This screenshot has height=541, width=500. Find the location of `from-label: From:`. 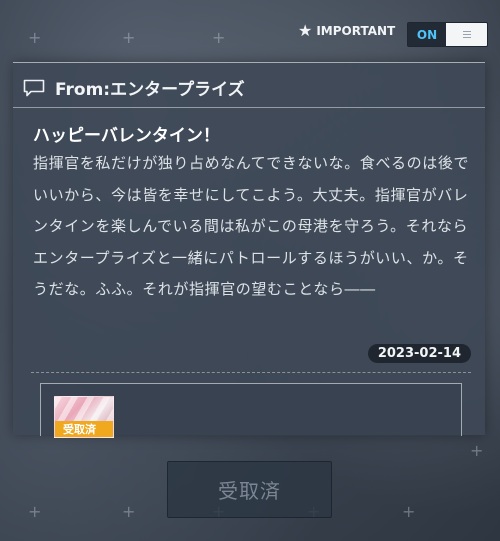

from-label: From: is located at coordinates (83, 90).